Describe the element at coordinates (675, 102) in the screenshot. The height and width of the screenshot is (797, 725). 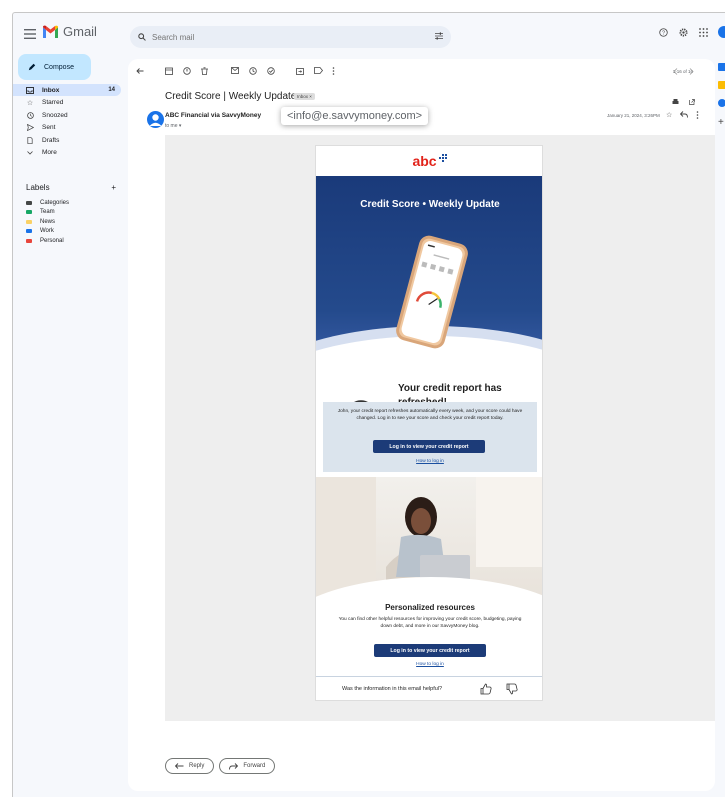
I see `print-icon` at that location.